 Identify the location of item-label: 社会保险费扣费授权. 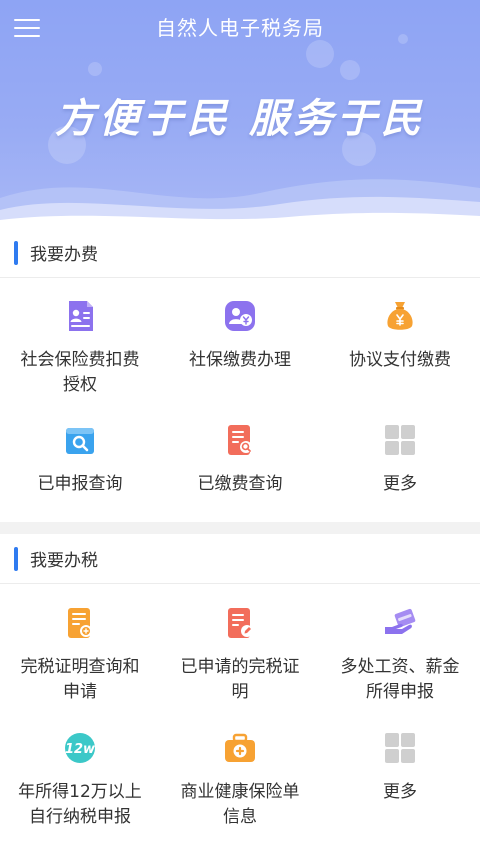
(80, 372).